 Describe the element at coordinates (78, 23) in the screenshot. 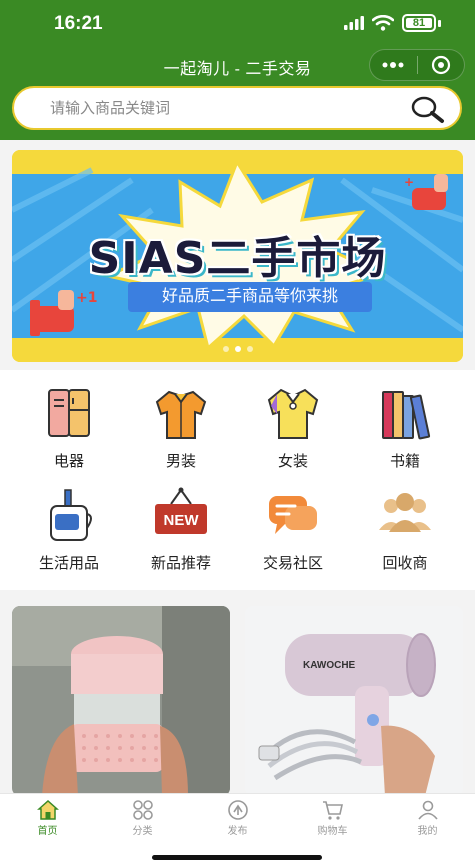

I see `status-time: 16:21` at that location.